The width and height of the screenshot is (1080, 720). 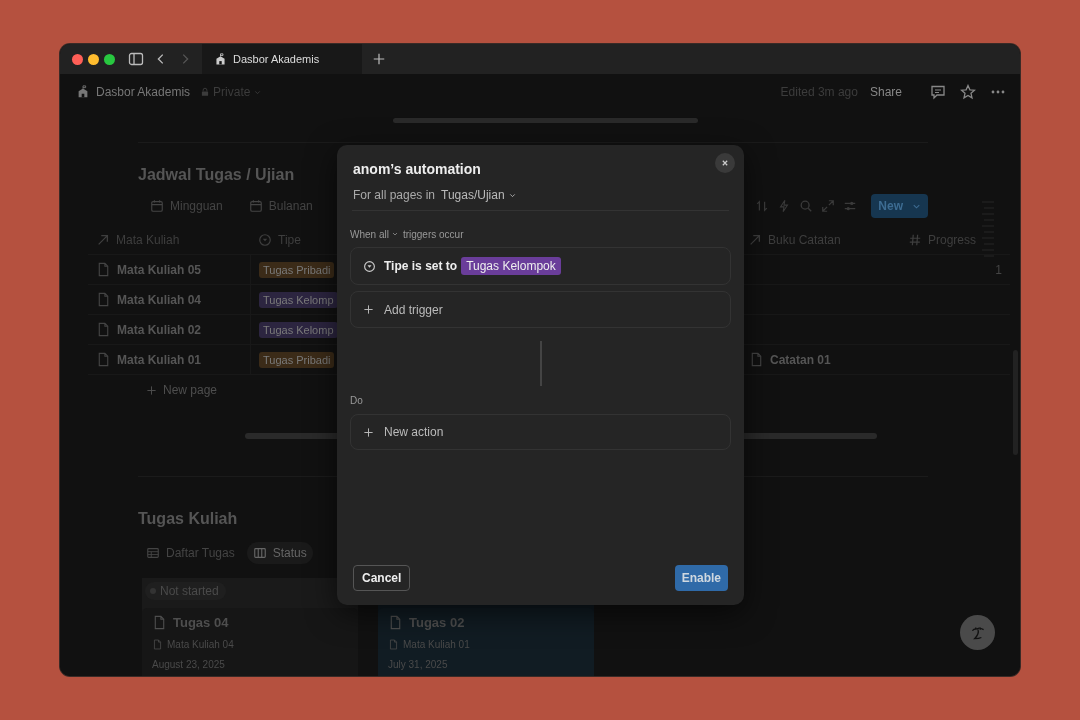 I want to click on lock-icon, so click(x=205, y=92).